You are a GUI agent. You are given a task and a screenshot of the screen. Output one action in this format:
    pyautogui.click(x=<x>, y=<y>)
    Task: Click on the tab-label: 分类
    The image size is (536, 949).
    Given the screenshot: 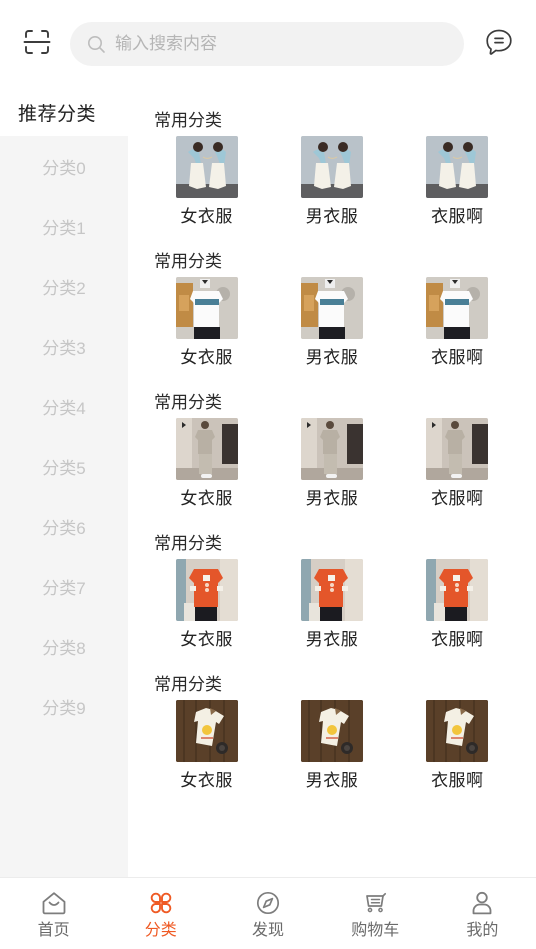 What is the action you would take?
    pyautogui.click(x=160, y=930)
    